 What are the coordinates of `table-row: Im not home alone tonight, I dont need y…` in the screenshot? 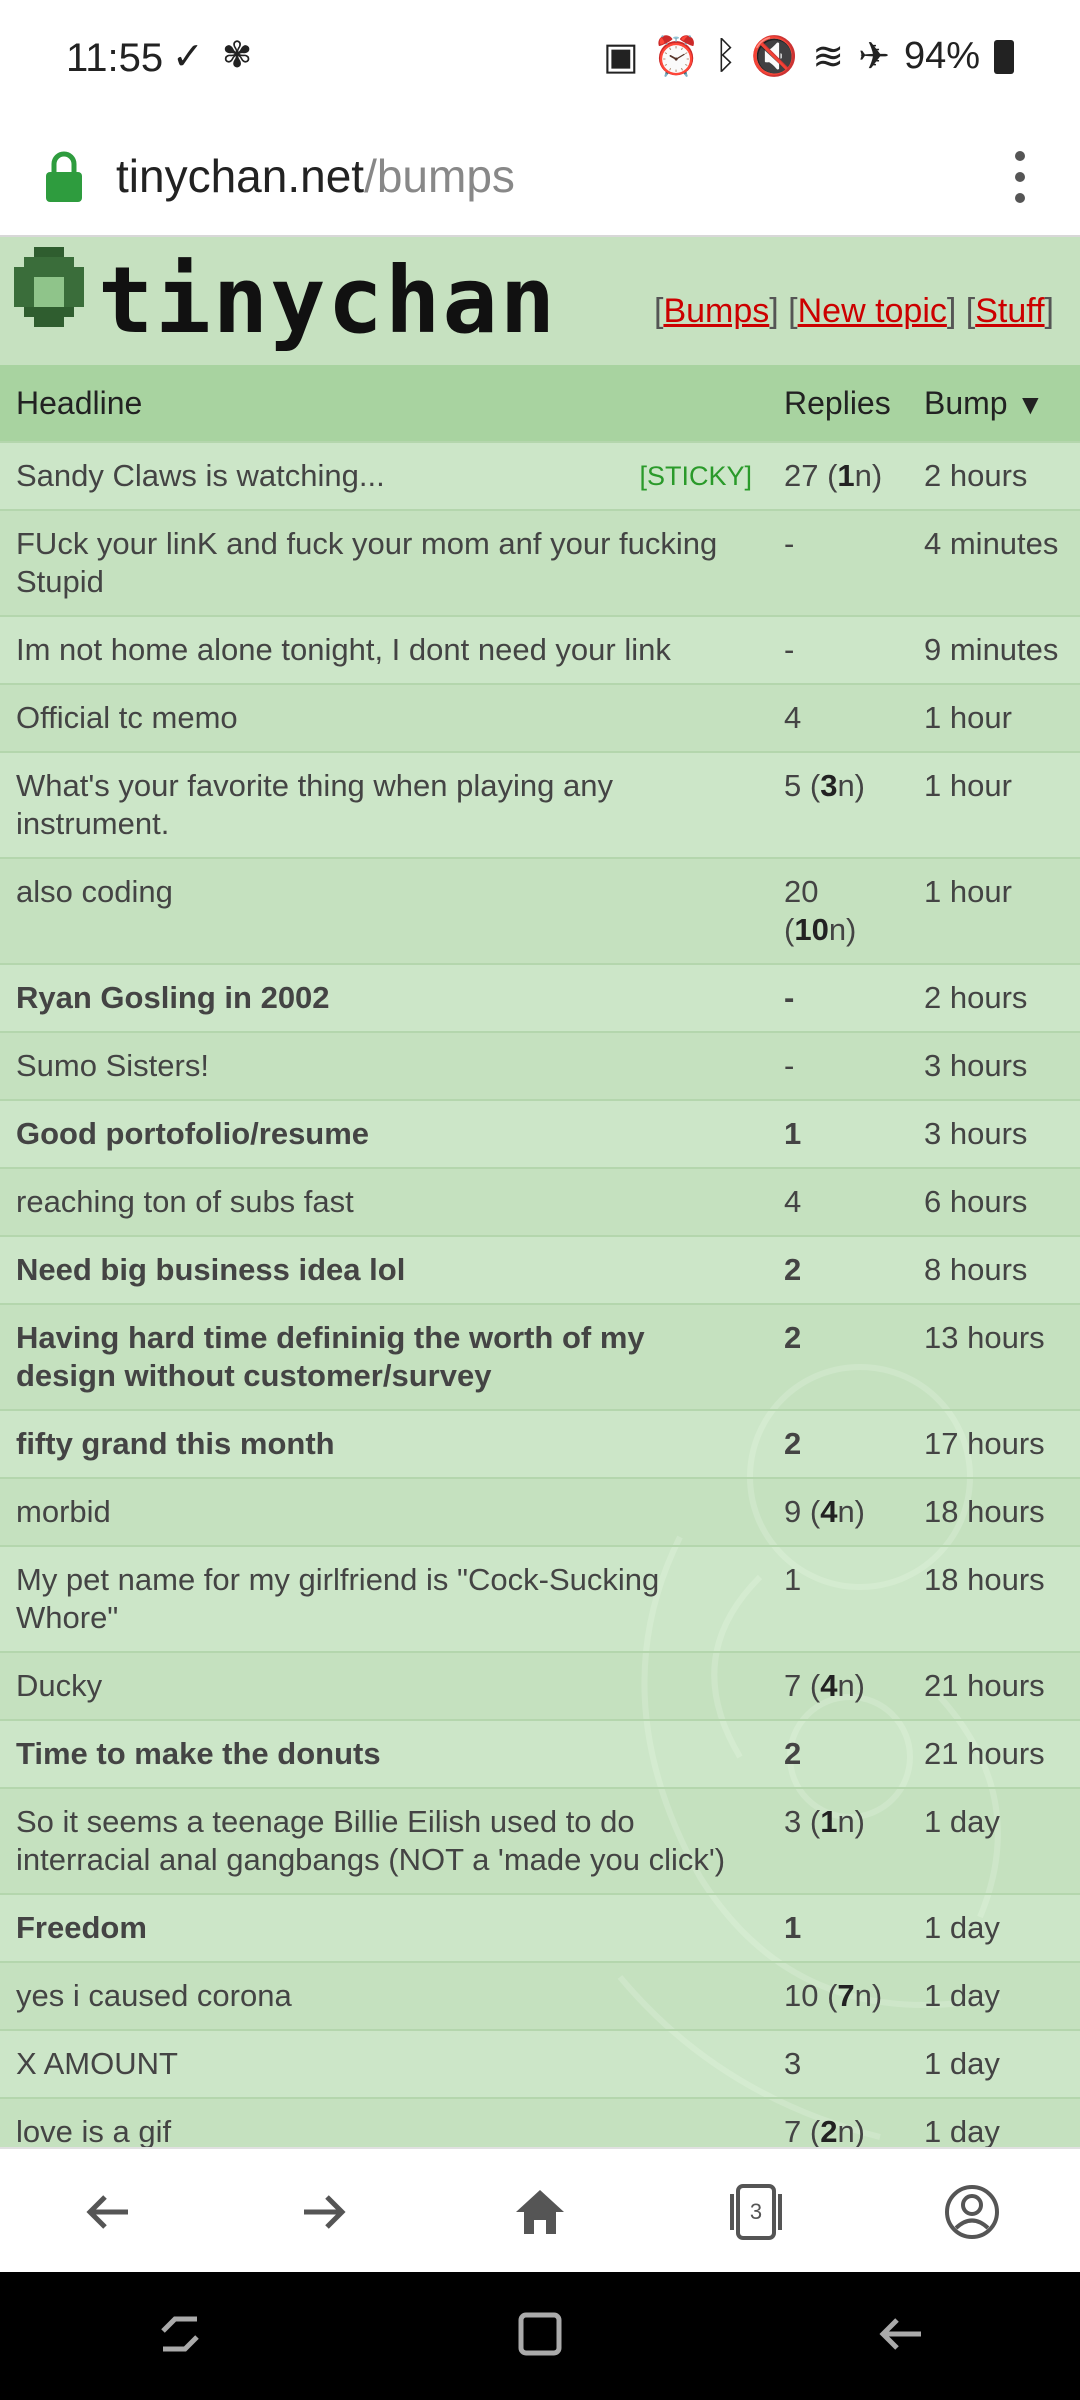 It's located at (540, 649).